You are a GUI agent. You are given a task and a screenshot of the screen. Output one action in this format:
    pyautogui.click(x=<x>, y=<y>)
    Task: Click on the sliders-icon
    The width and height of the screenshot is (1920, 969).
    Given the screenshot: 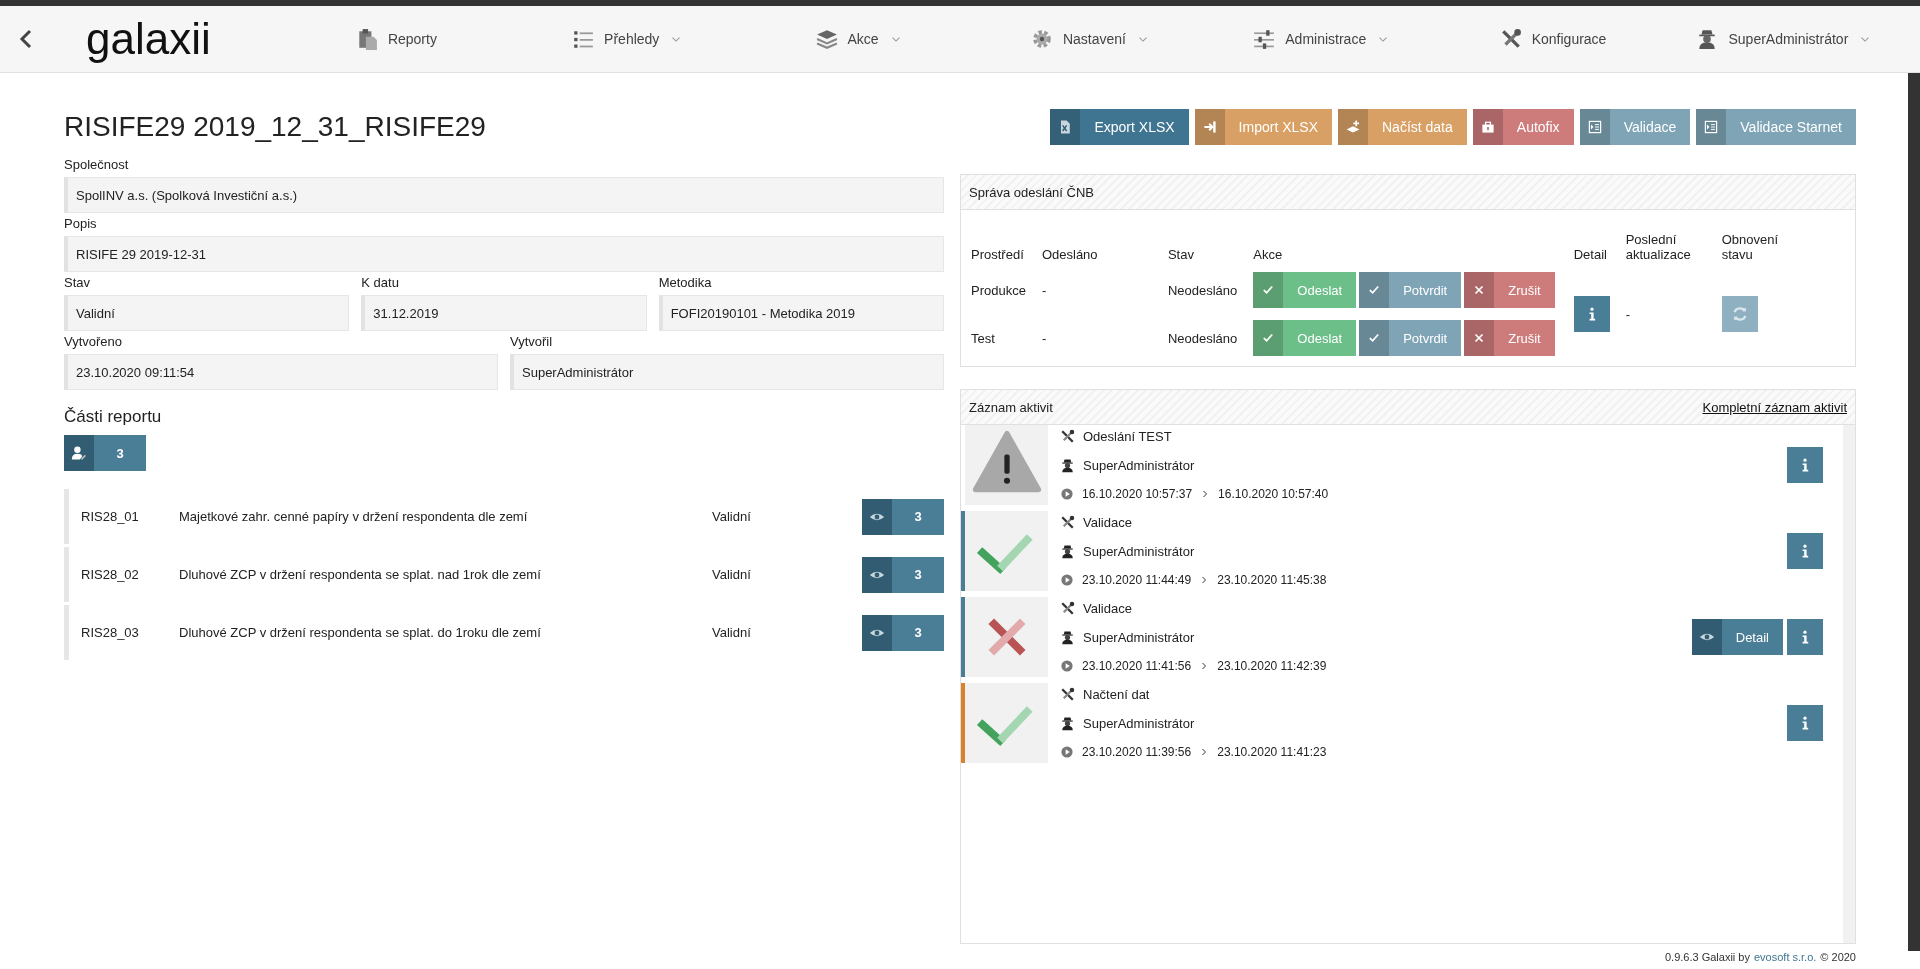 What is the action you would take?
    pyautogui.click(x=1264, y=39)
    